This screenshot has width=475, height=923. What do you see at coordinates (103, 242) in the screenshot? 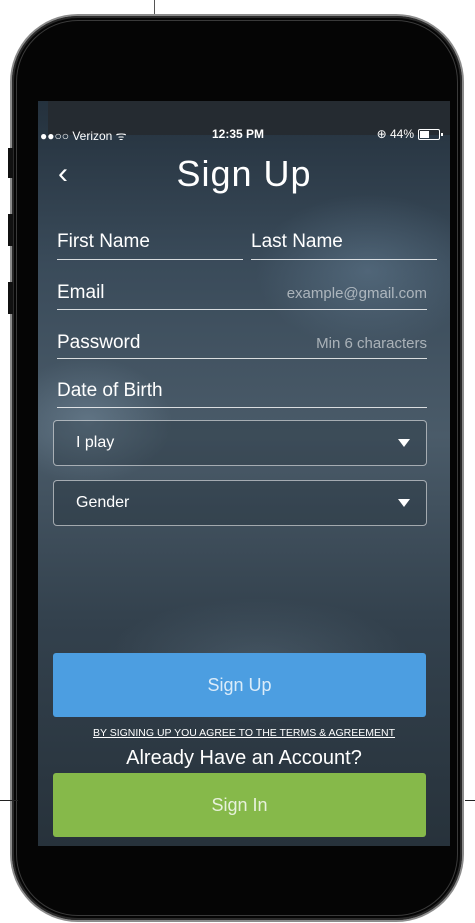
I see `first-name-field: First Name` at bounding box center [103, 242].